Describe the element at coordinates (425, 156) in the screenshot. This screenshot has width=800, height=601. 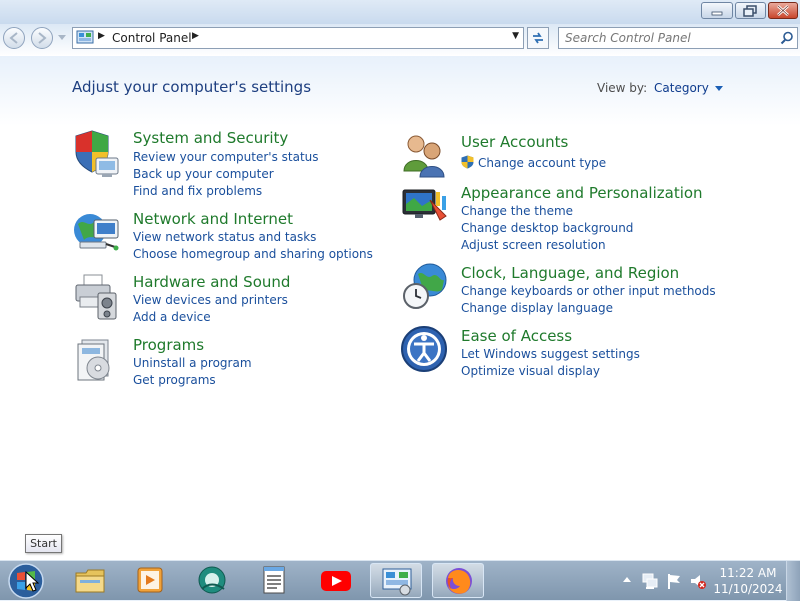
I see `users-icon` at that location.